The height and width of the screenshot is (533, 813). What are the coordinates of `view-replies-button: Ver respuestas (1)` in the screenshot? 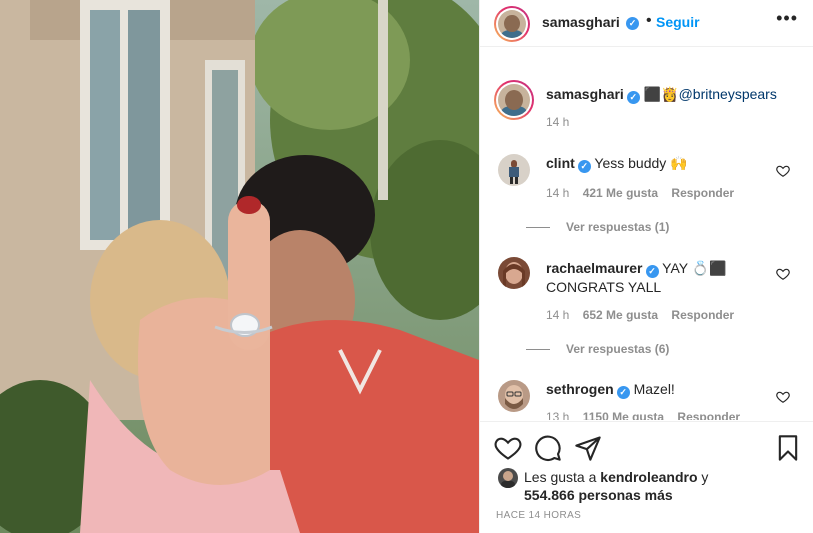 It's located at (597, 227).